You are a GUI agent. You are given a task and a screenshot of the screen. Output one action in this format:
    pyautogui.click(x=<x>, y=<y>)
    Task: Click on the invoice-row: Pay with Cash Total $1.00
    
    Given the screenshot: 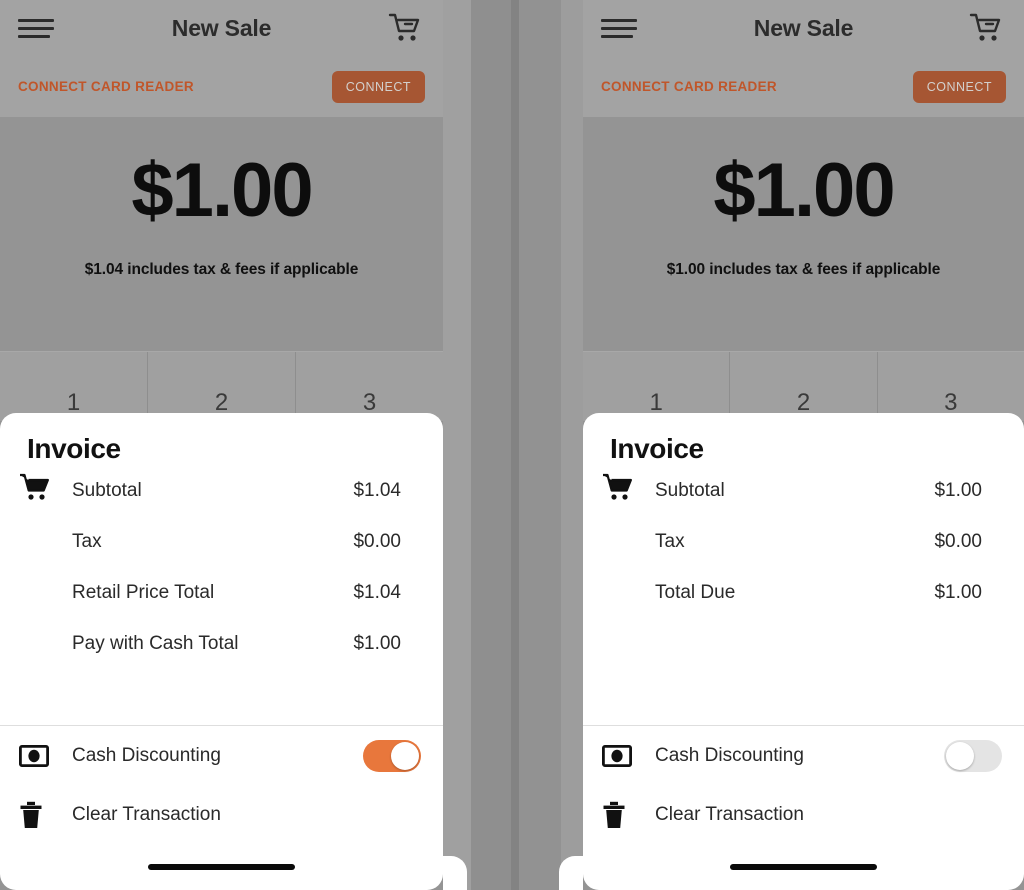 What is the action you would take?
    pyautogui.click(x=221, y=643)
    